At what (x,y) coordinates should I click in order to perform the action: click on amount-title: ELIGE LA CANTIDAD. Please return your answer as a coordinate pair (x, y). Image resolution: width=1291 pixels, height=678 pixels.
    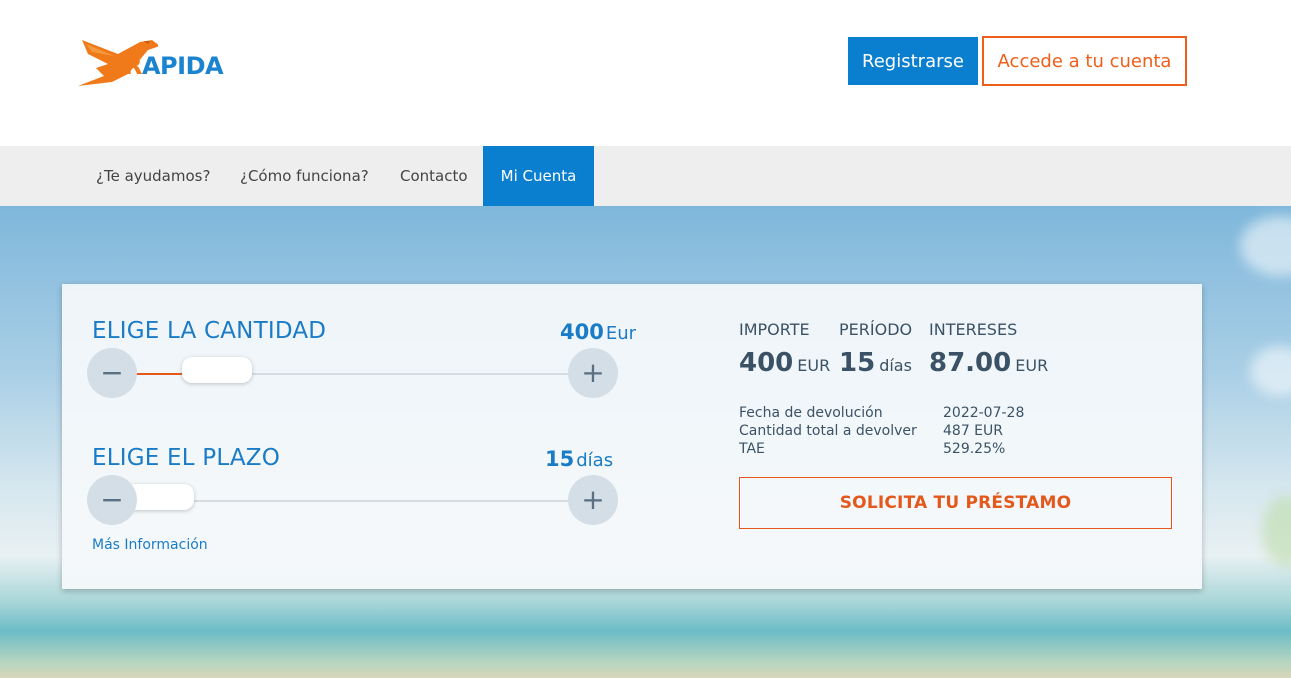
    Looking at the image, I should click on (209, 331).